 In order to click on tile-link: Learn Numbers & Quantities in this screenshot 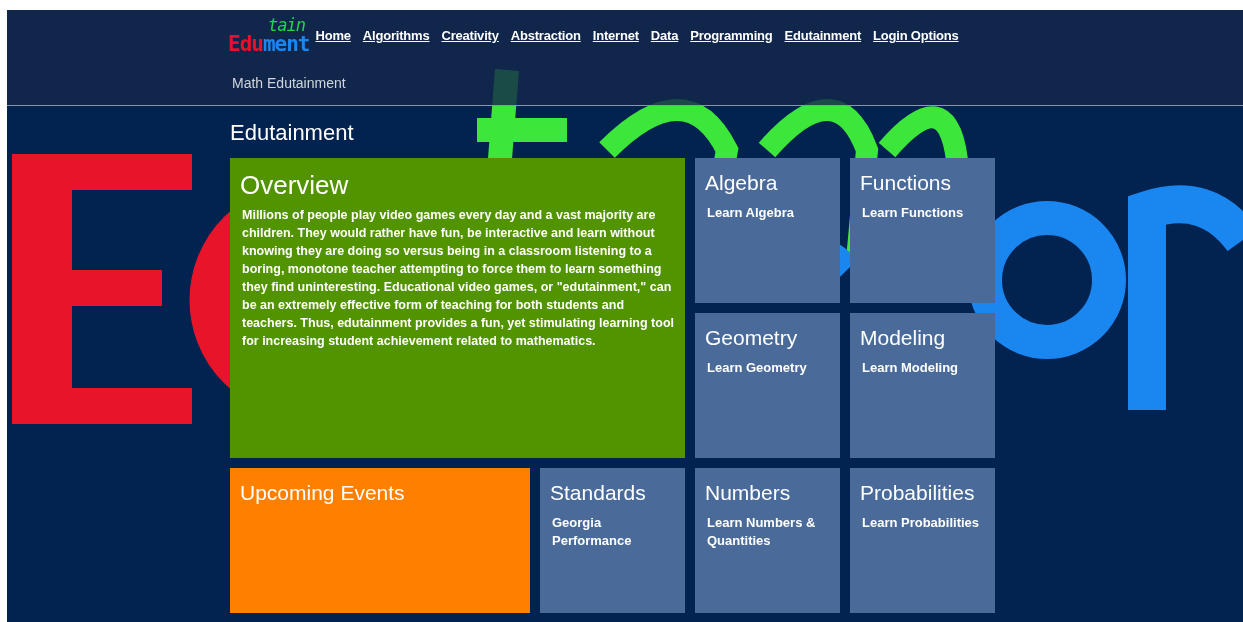, I will do `click(767, 532)`.